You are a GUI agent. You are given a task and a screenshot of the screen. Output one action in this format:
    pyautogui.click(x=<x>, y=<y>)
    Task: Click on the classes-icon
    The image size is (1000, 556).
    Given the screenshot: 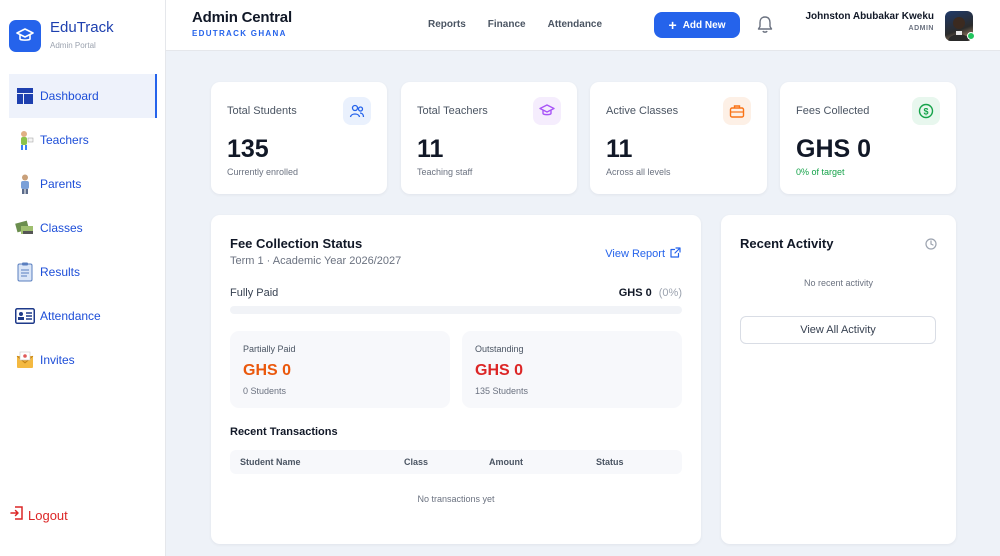 What is the action you would take?
    pyautogui.click(x=25, y=228)
    